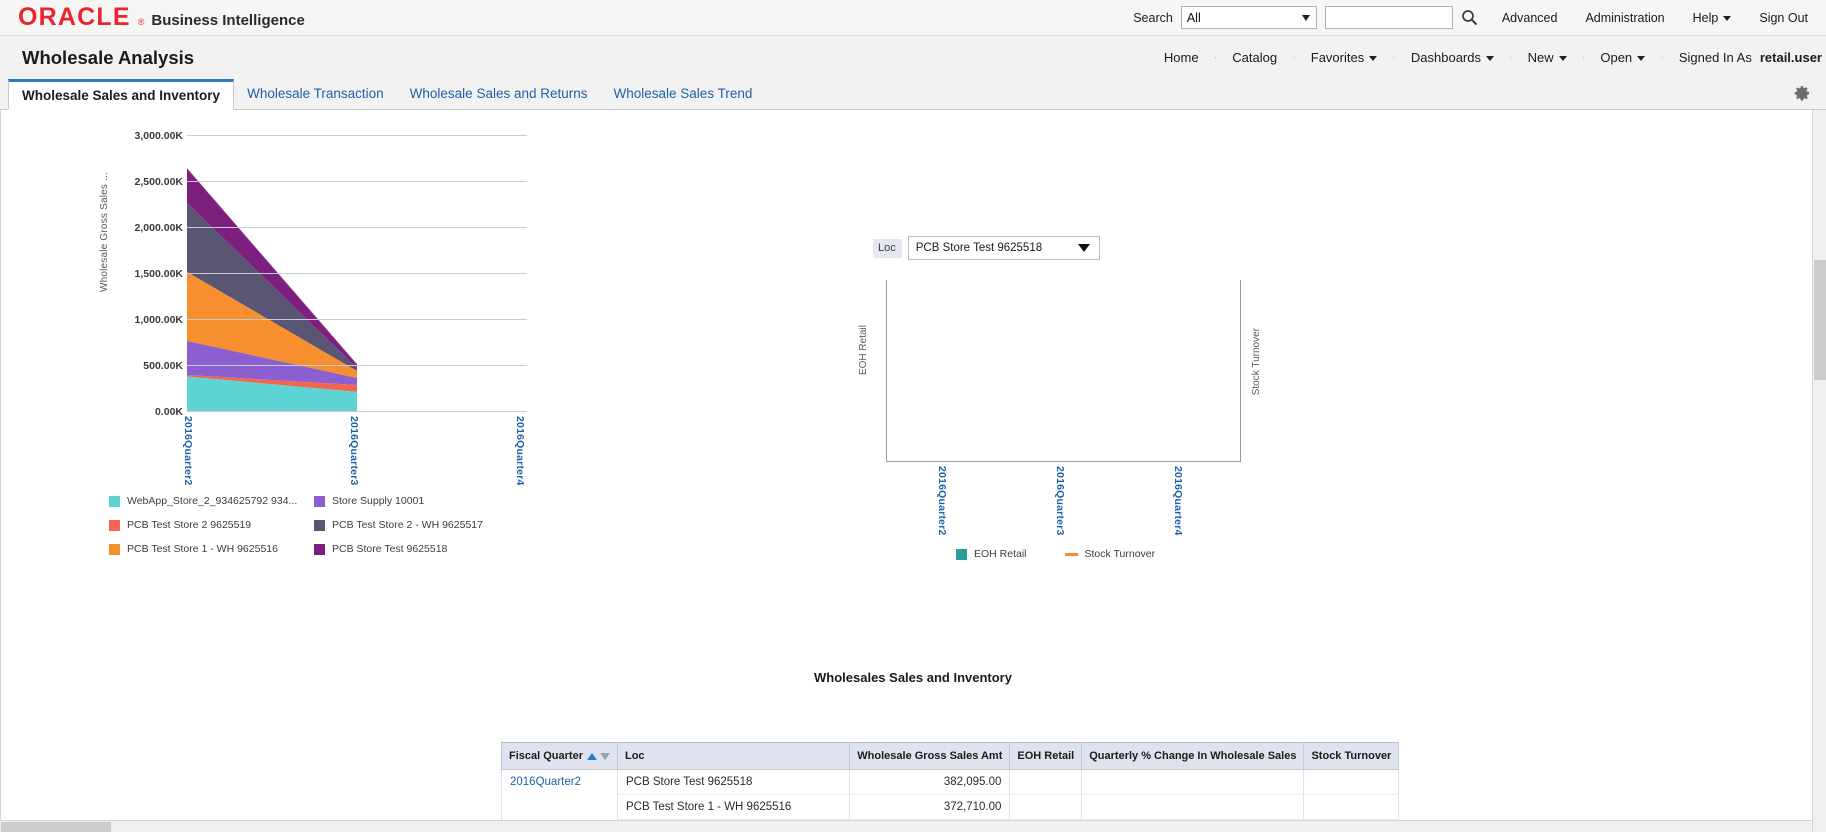 The height and width of the screenshot is (832, 1826). I want to click on nav-favorites-label: Favorites, so click(1337, 57).